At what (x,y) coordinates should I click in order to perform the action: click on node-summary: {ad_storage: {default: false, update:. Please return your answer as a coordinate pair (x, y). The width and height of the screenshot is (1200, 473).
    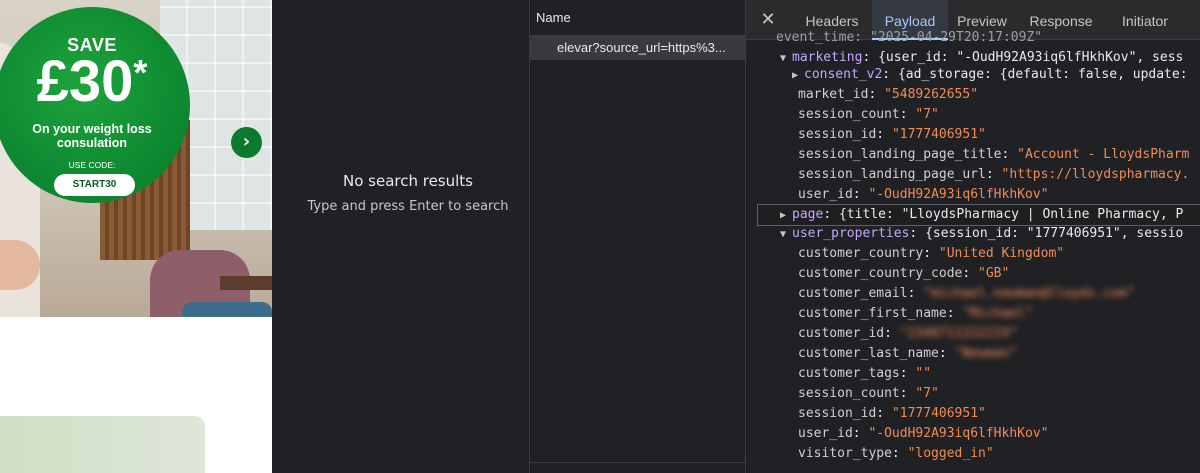
    Looking at the image, I should click on (1042, 74).